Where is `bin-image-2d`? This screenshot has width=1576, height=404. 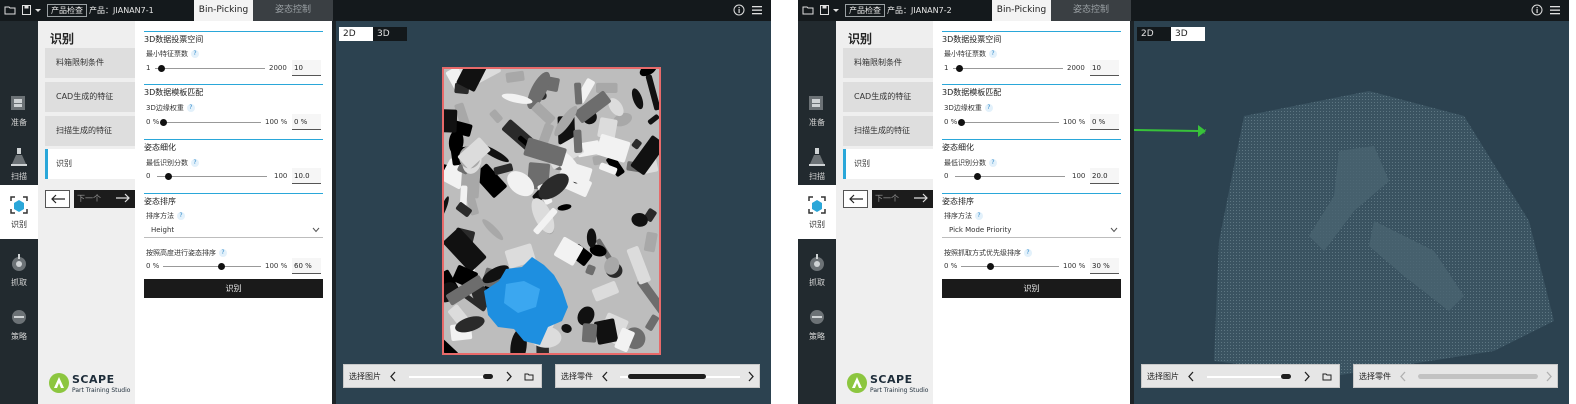 bin-image-2d is located at coordinates (551, 211).